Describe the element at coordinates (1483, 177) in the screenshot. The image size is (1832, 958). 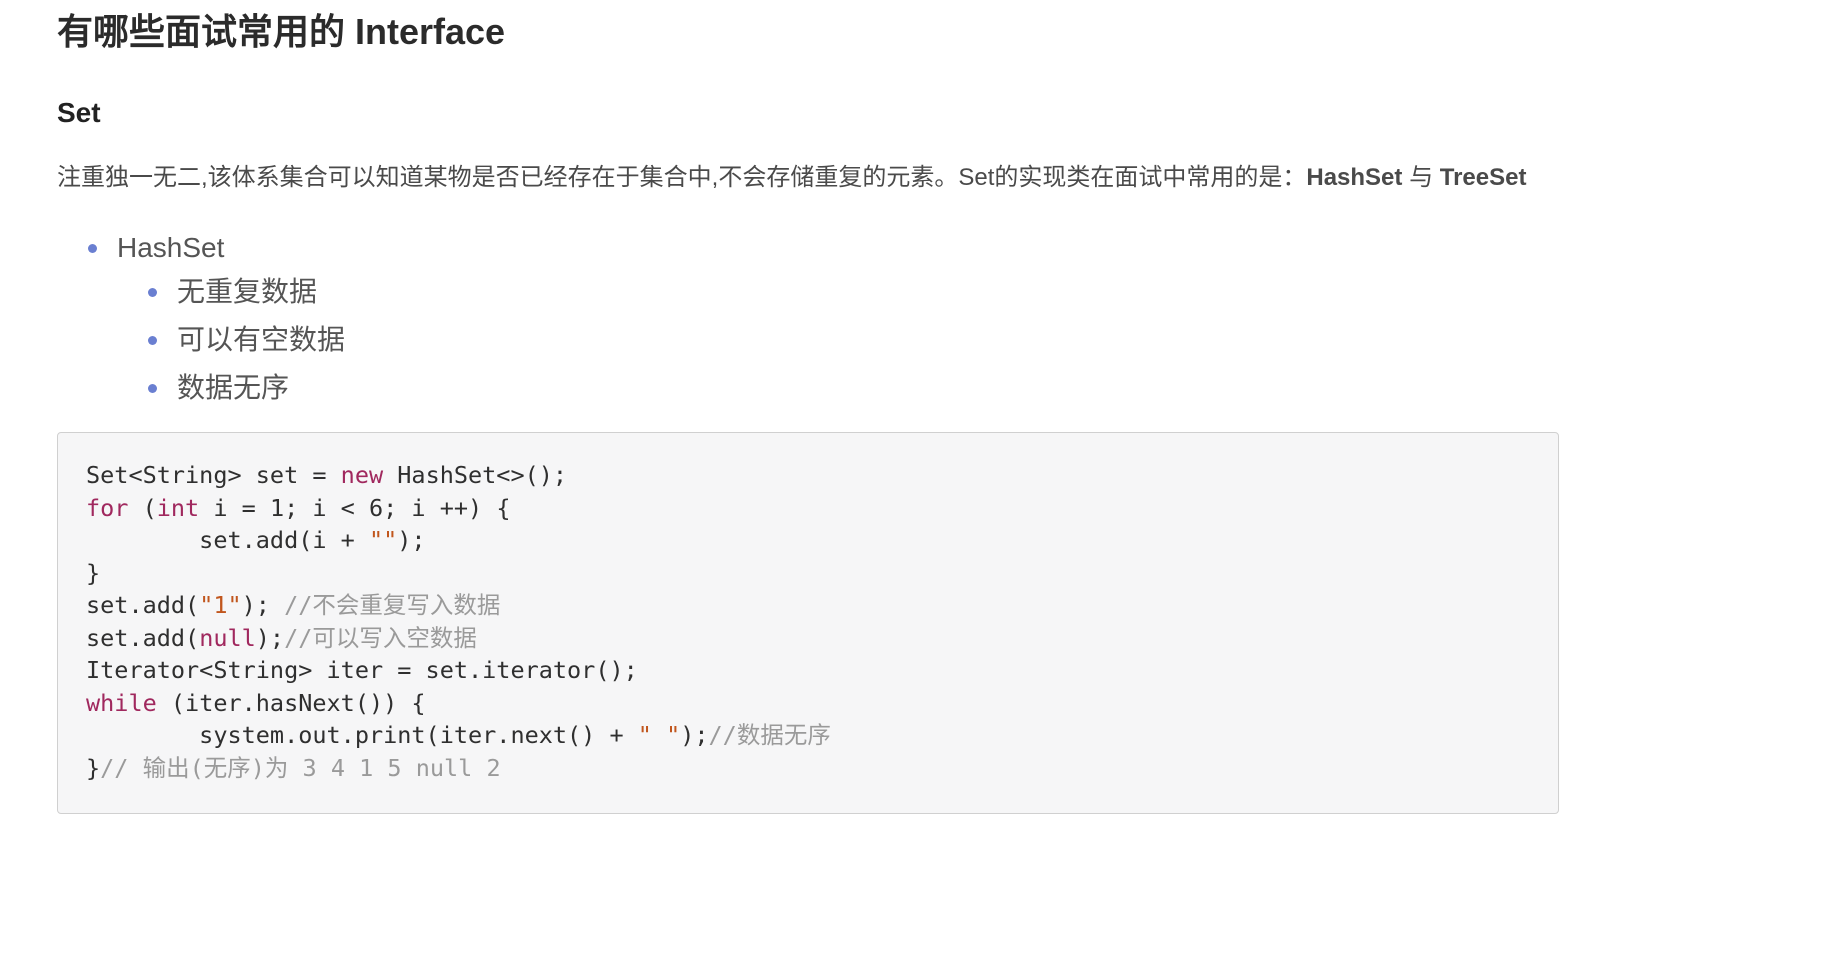
I see `paragraph-treeset: TreeSet` at that location.